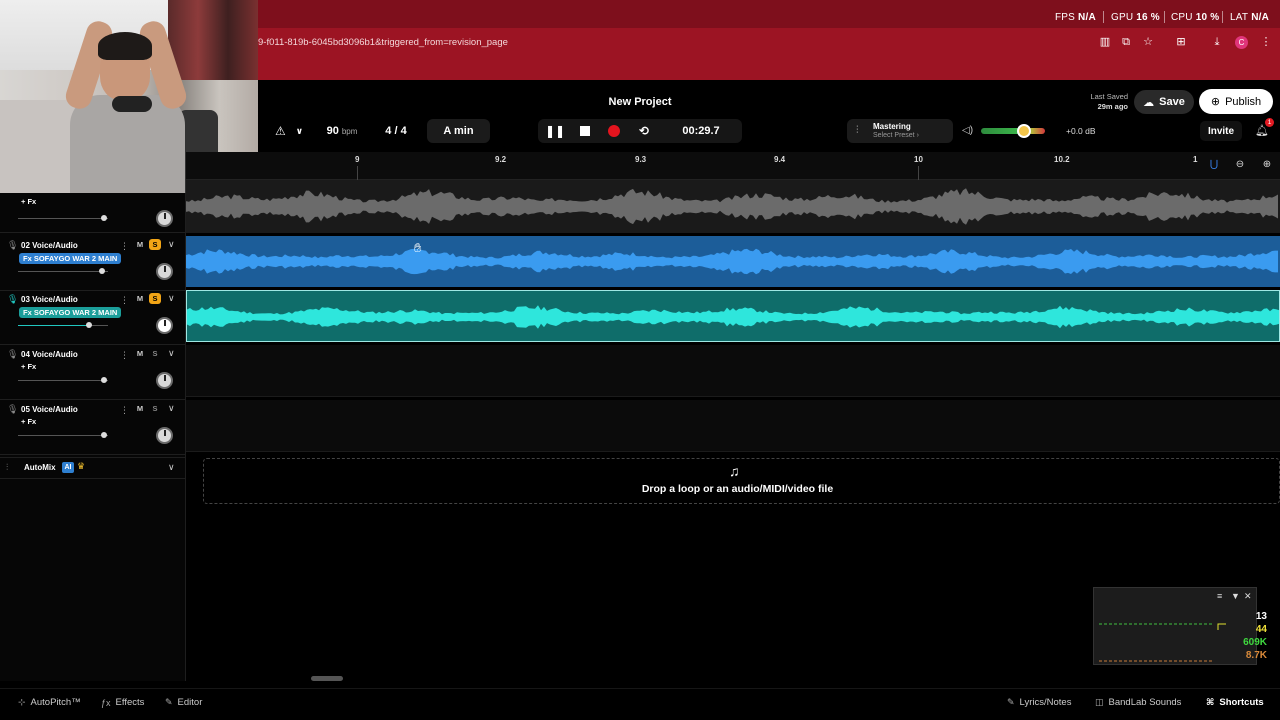 The height and width of the screenshot is (720, 1280). Describe the element at coordinates (555, 131) in the screenshot. I see `pause-button: ❚❚` at that location.